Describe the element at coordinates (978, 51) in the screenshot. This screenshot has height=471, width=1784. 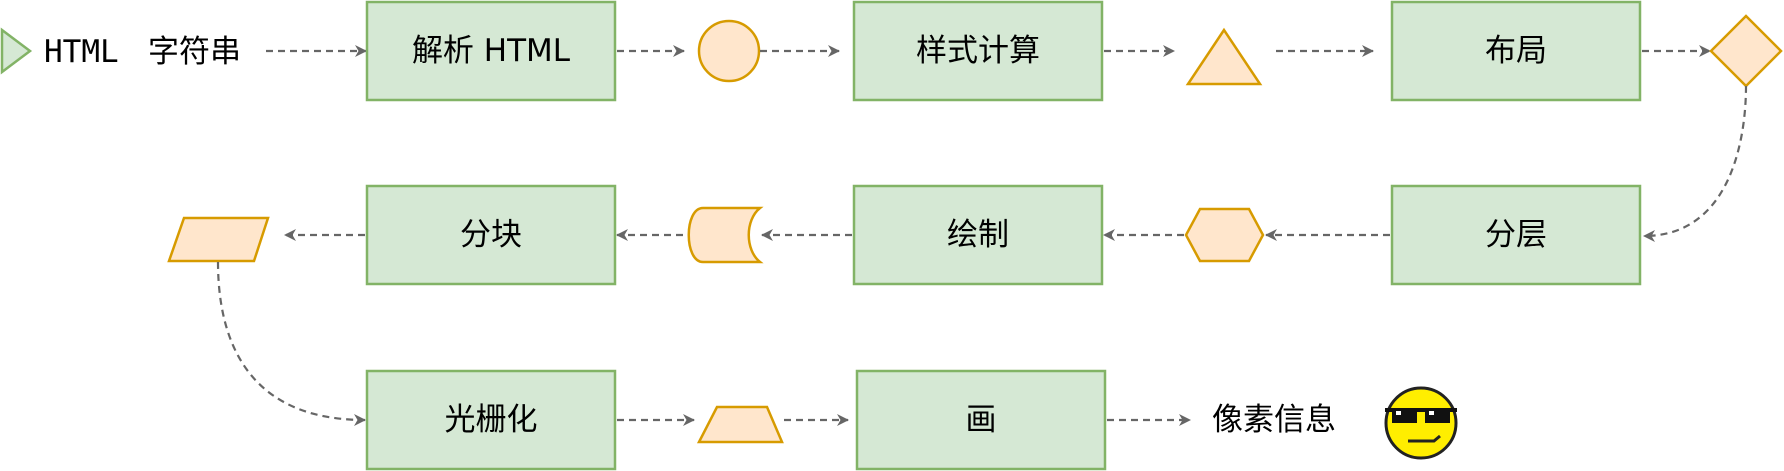
I see `style-calc-label: 样式计算` at that location.